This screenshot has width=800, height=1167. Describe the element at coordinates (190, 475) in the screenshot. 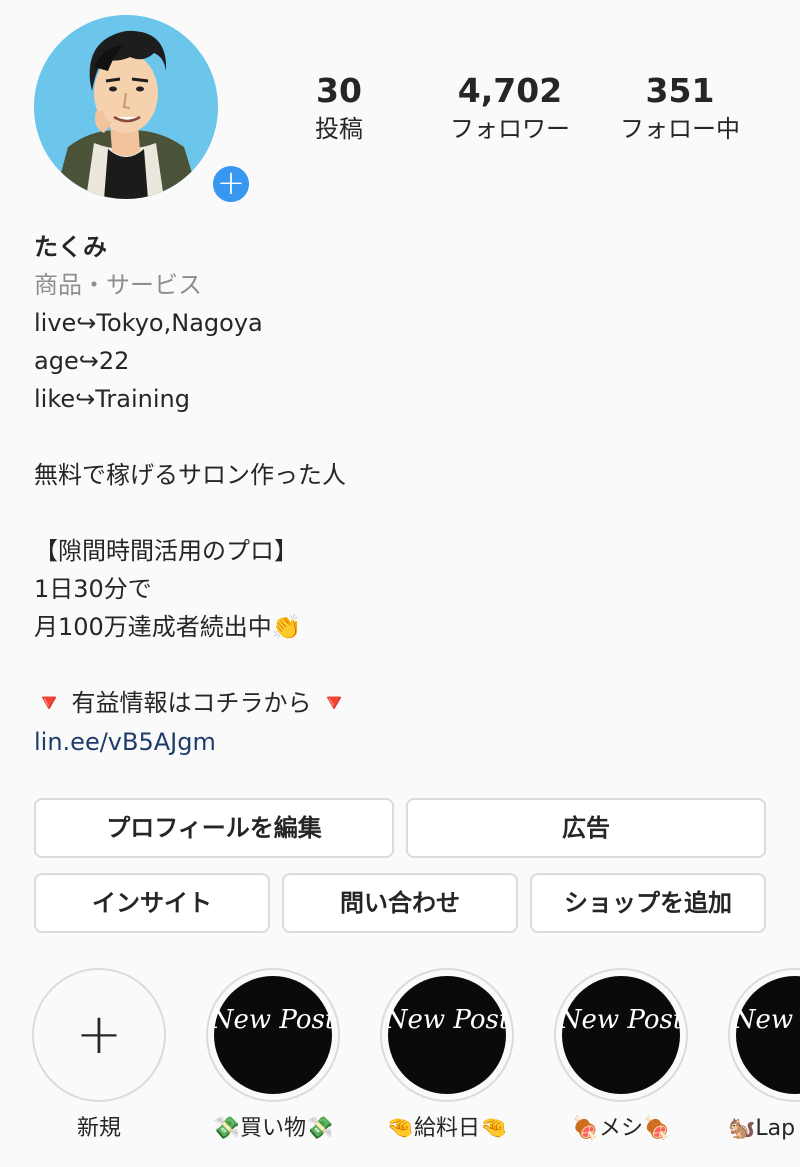

I see `bio-line: 無料で稼げるサロン作った人` at that location.